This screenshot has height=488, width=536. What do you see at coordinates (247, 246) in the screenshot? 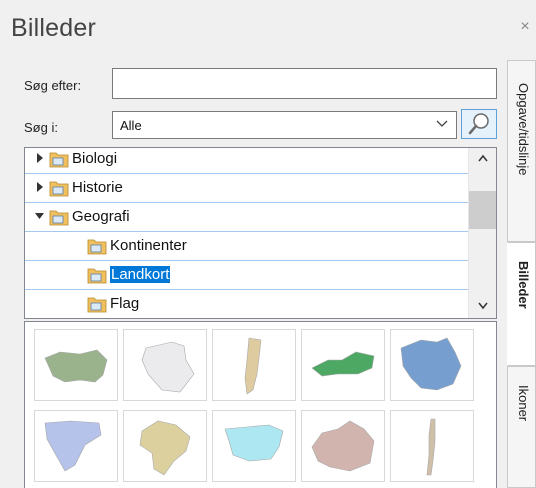
I see `tree-item: Kontinenter` at bounding box center [247, 246].